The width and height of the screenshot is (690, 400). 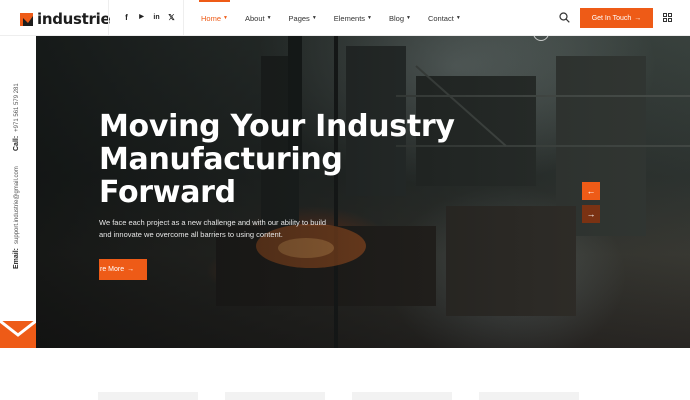 What do you see at coordinates (156, 17) in the screenshot?
I see `linkedin-icon: in` at bounding box center [156, 17].